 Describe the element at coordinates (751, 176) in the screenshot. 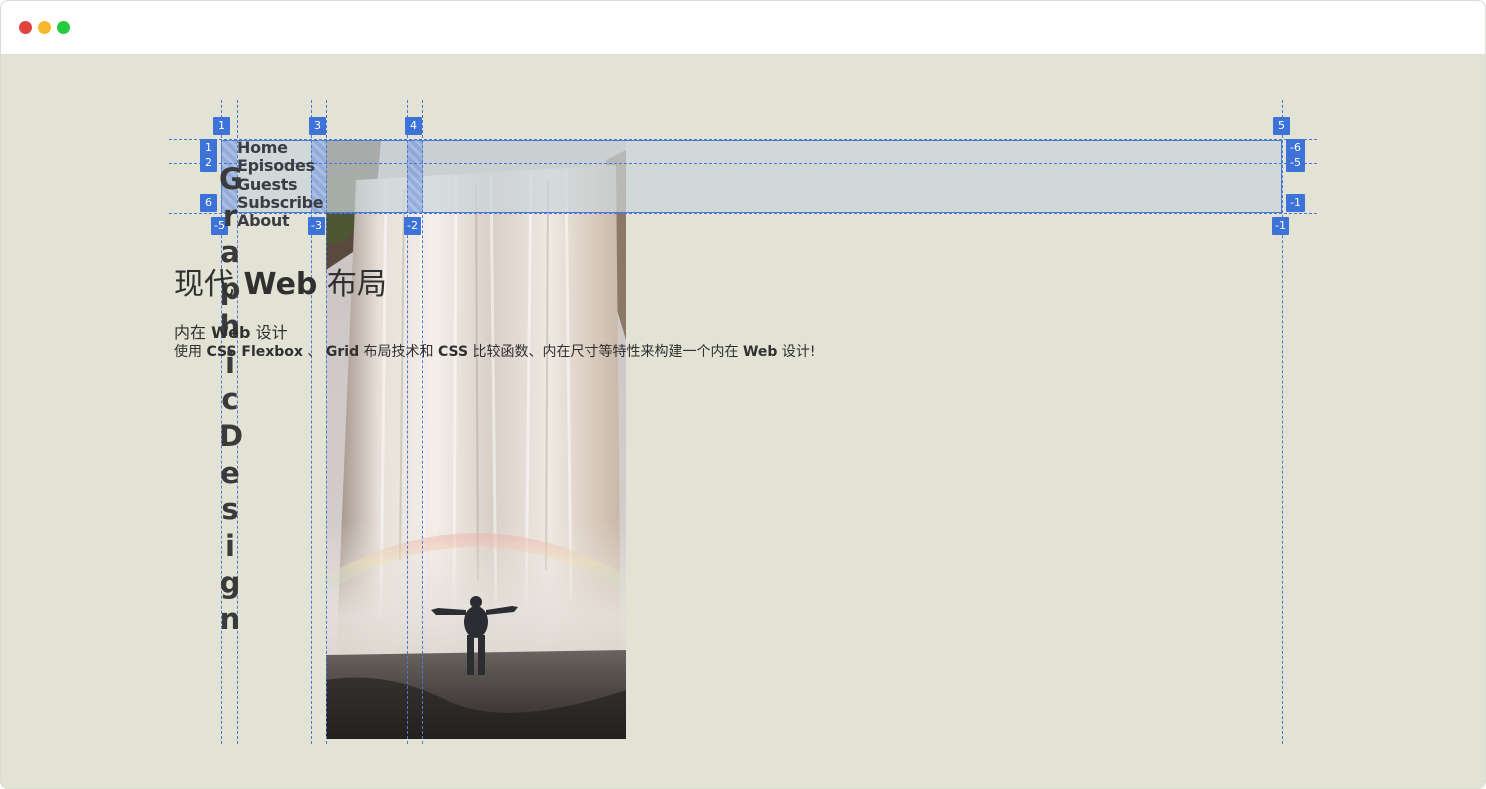

I see `grid-container-overlay` at that location.